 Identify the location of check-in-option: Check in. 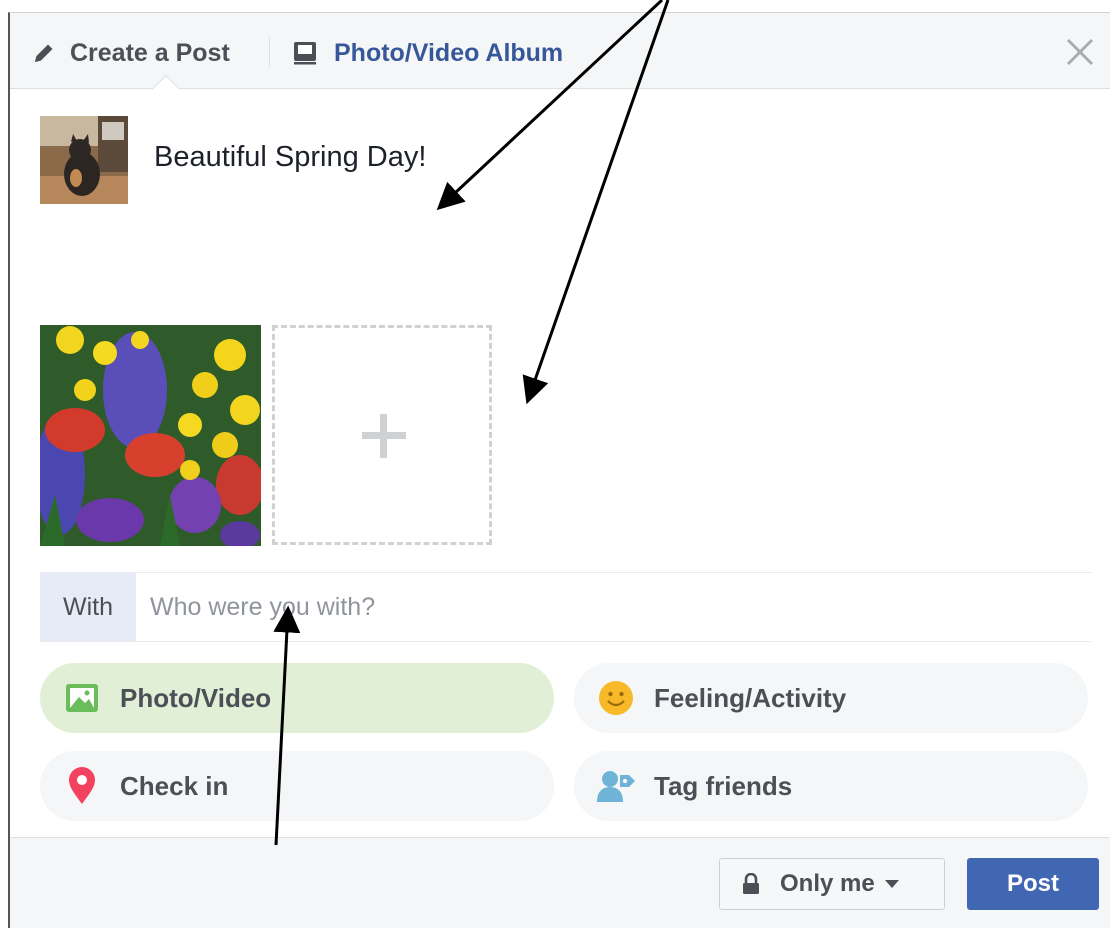
(297, 786).